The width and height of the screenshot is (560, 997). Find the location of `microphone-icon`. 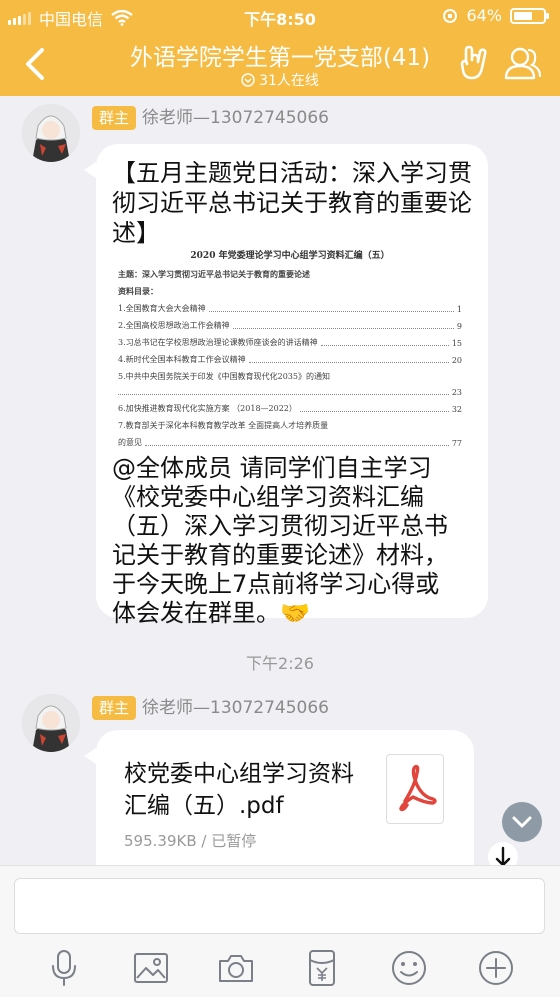

microphone-icon is located at coordinates (64, 968).